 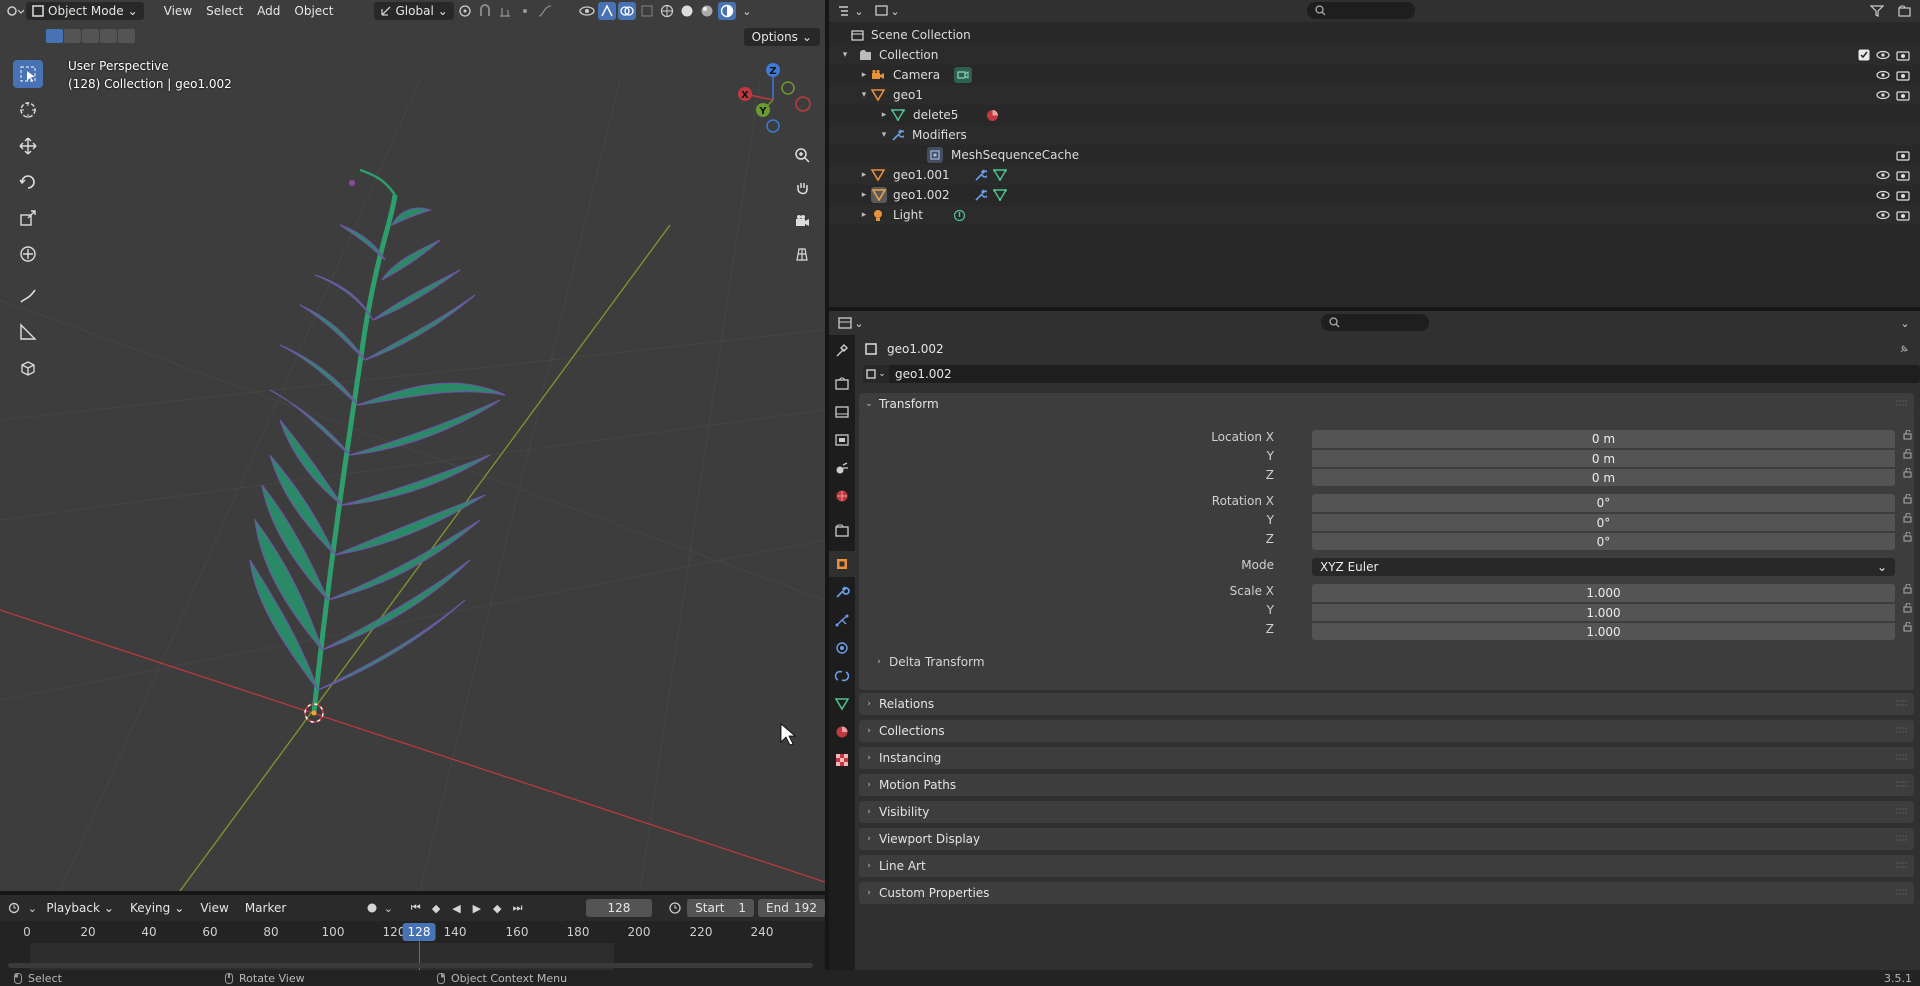 What do you see at coordinates (842, 704) in the screenshot?
I see `data-tab-icon` at bounding box center [842, 704].